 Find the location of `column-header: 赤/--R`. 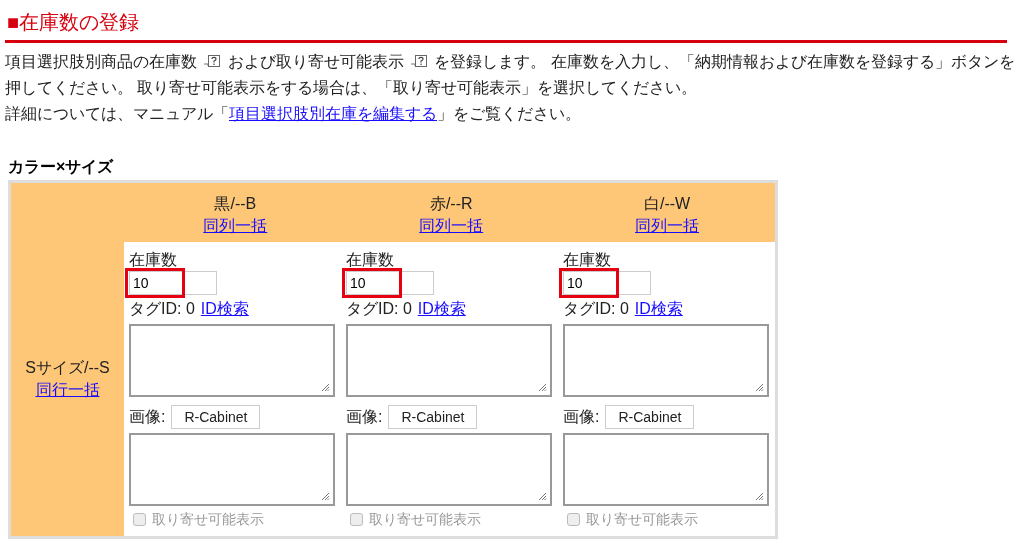

column-header: 赤/--R is located at coordinates (451, 204).